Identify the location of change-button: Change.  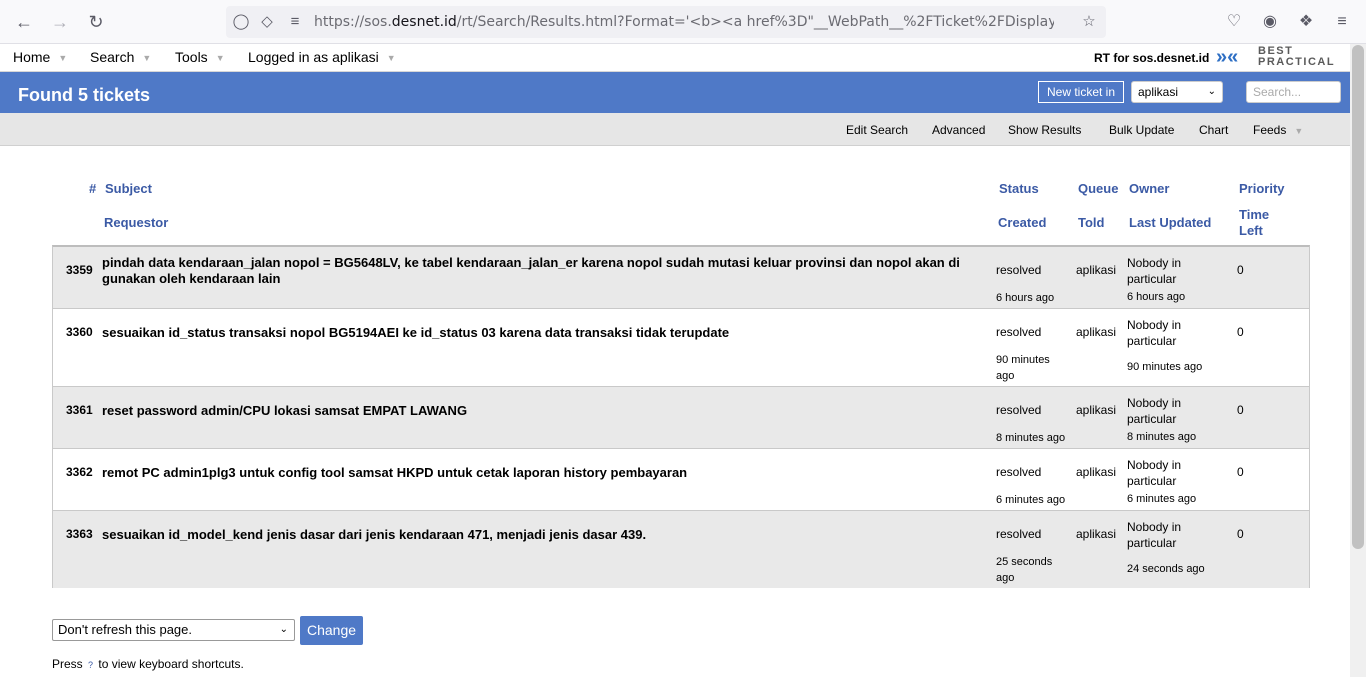
(331, 630).